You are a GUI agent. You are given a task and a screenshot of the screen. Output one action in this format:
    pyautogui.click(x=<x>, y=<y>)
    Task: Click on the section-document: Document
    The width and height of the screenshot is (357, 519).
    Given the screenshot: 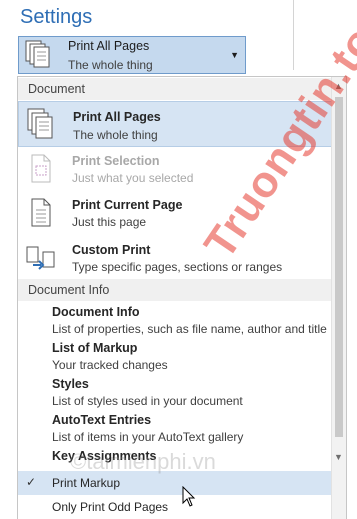 What is the action you would take?
    pyautogui.click(x=175, y=89)
    